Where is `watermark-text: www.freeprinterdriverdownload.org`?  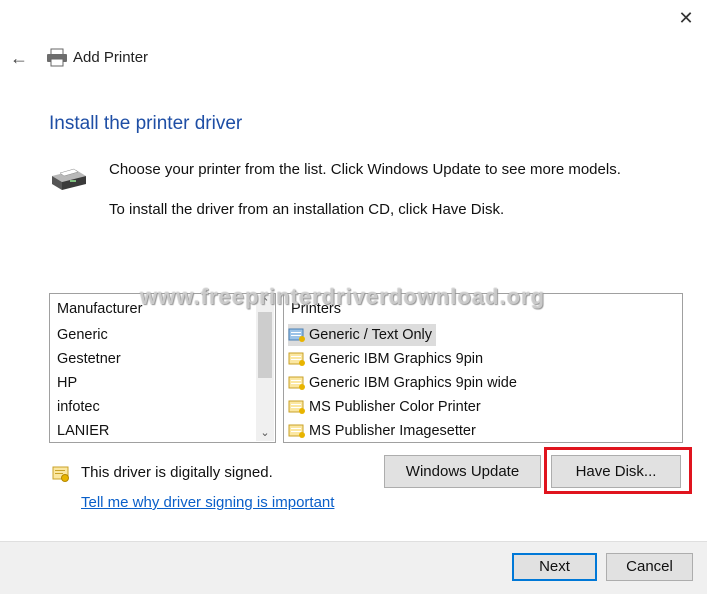
watermark-text: www.freeprinterdriverdownload.org is located at coordinates (343, 296).